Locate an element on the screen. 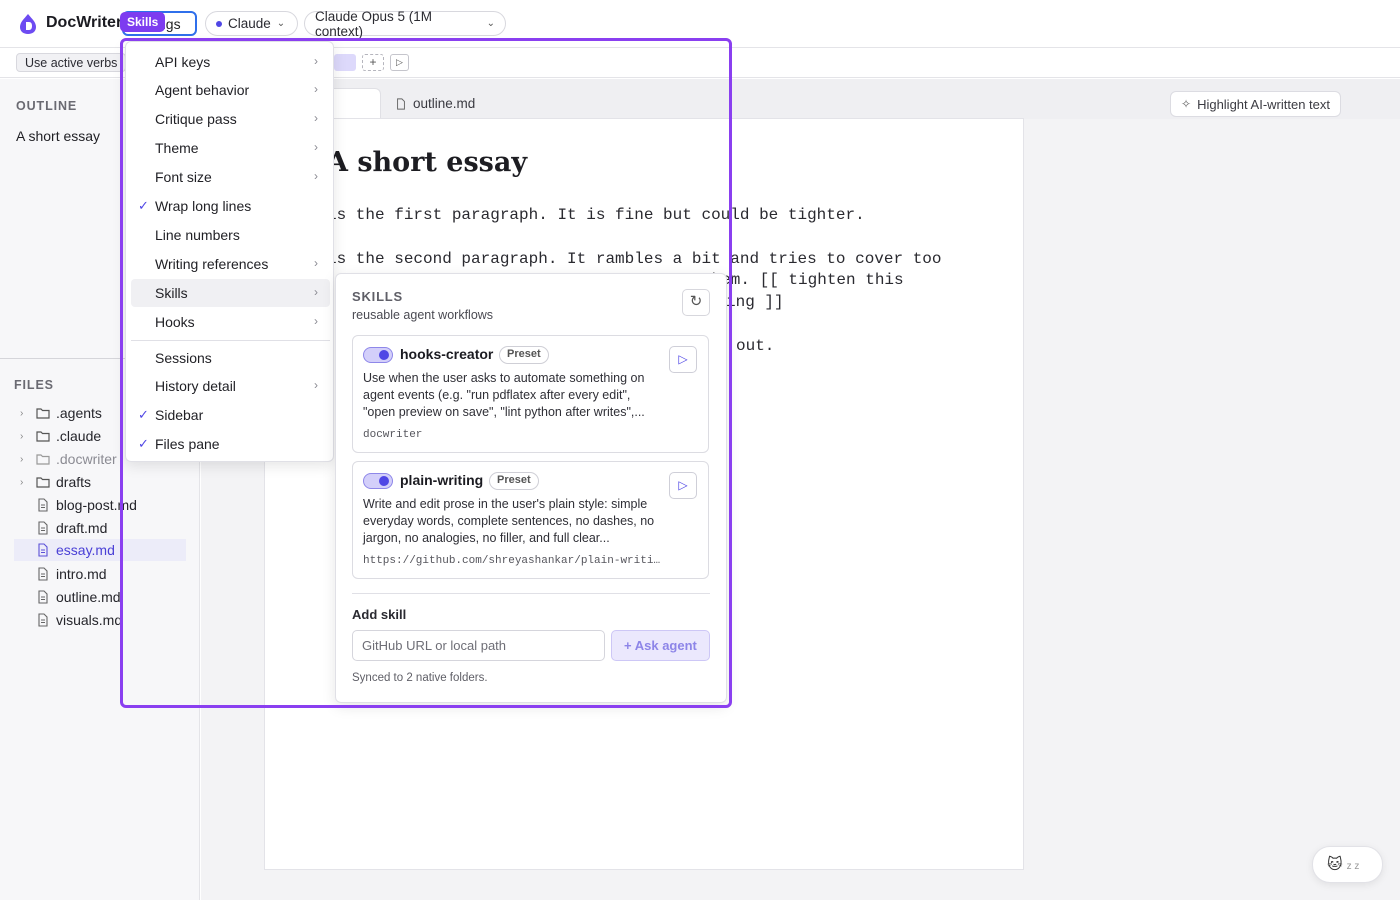 The width and height of the screenshot is (1400, 900). menu-item-label: Theme is located at coordinates (177, 148).